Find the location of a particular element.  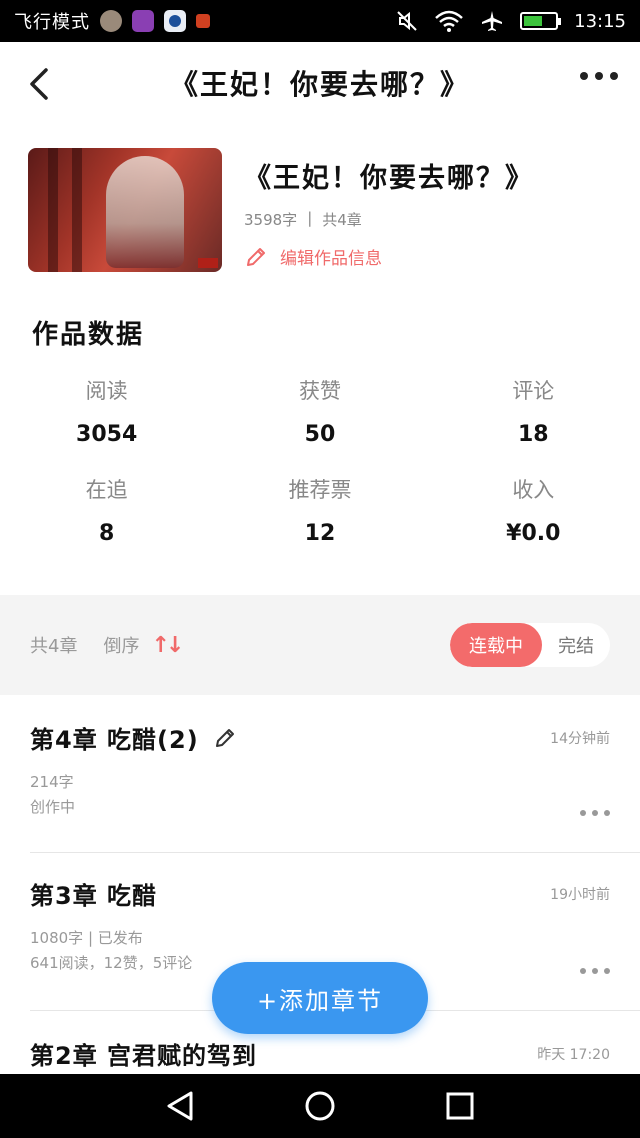

stat-value: 8 is located at coordinates (107, 533).